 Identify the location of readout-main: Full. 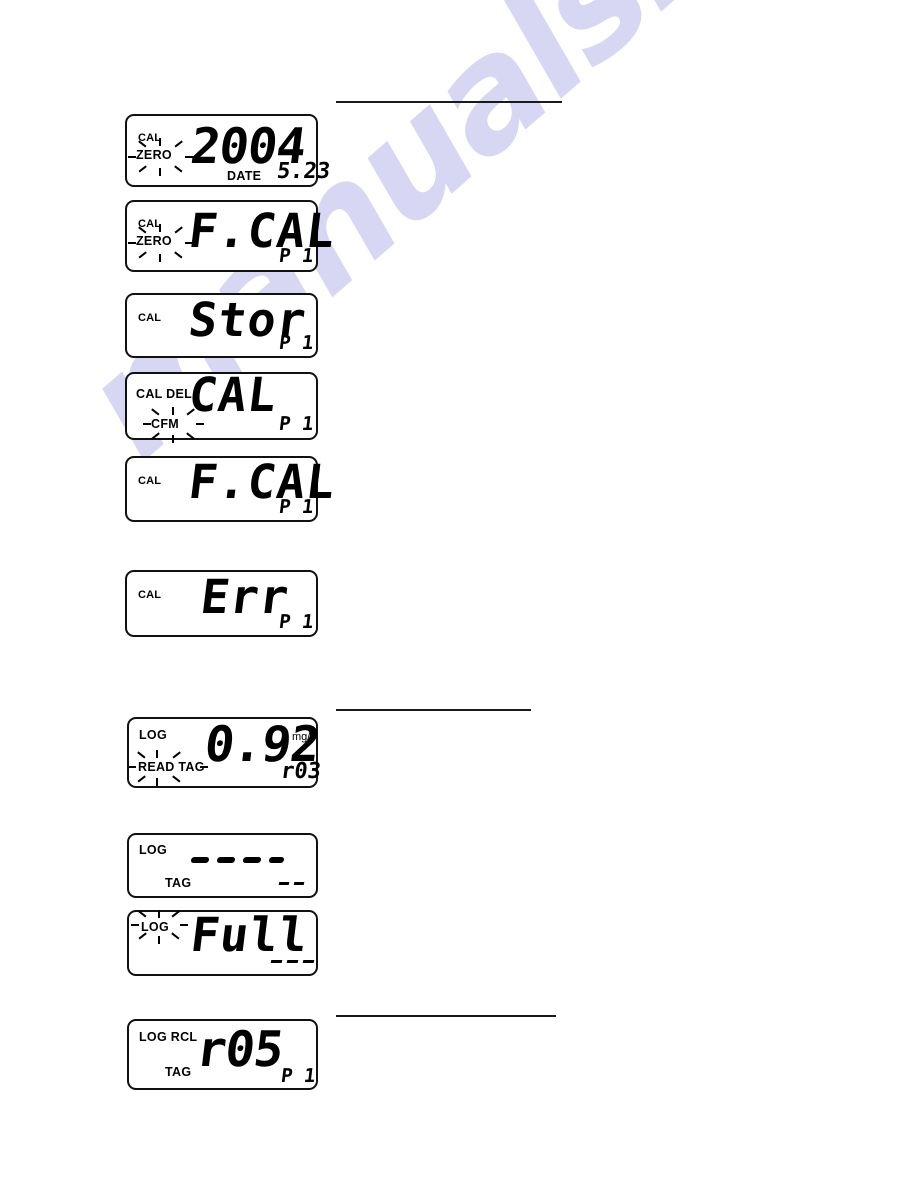
(249, 935).